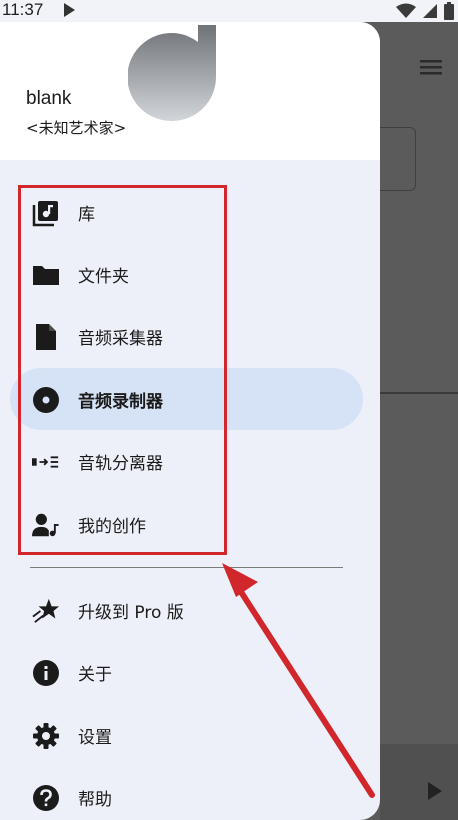  Describe the element at coordinates (69, 10) in the screenshot. I see `media-playing-icon` at that location.